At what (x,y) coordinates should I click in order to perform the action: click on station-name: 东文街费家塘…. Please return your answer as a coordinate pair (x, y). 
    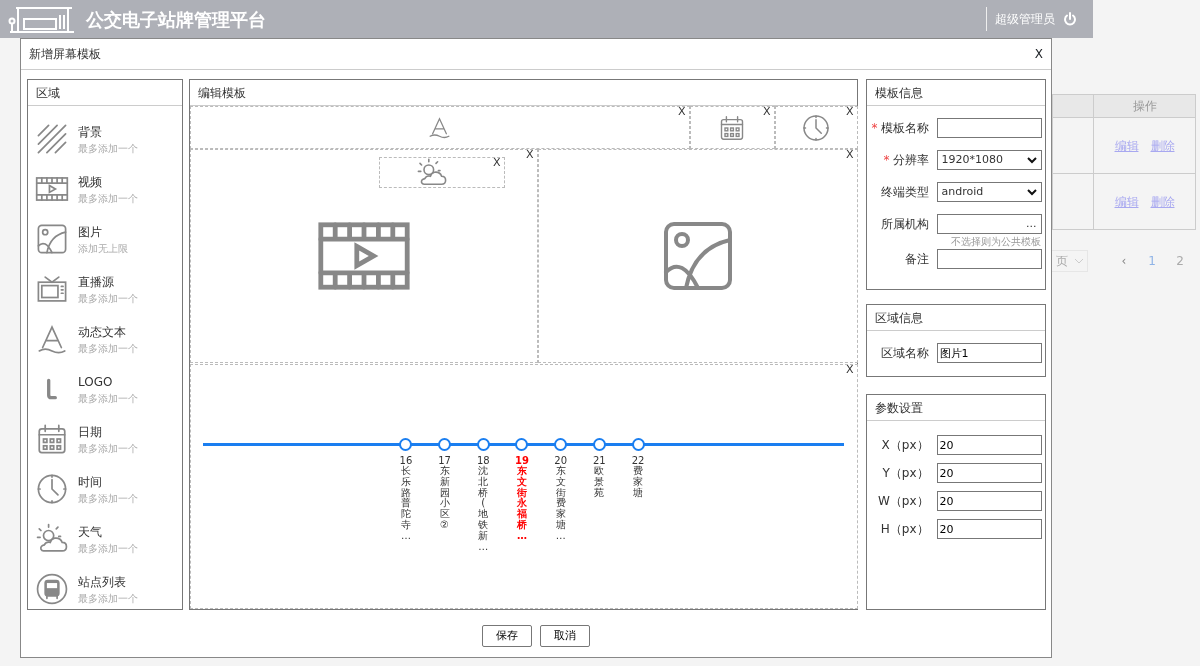
    Looking at the image, I should click on (560, 504).